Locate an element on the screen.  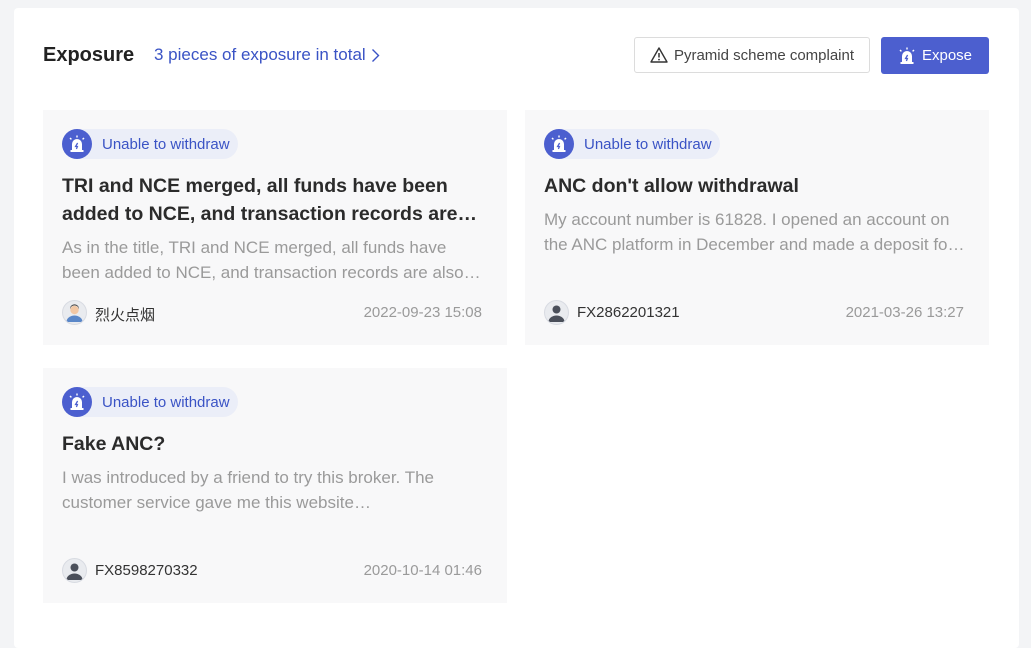
post-date: 2021-03-26 13:27 is located at coordinates (904, 312).